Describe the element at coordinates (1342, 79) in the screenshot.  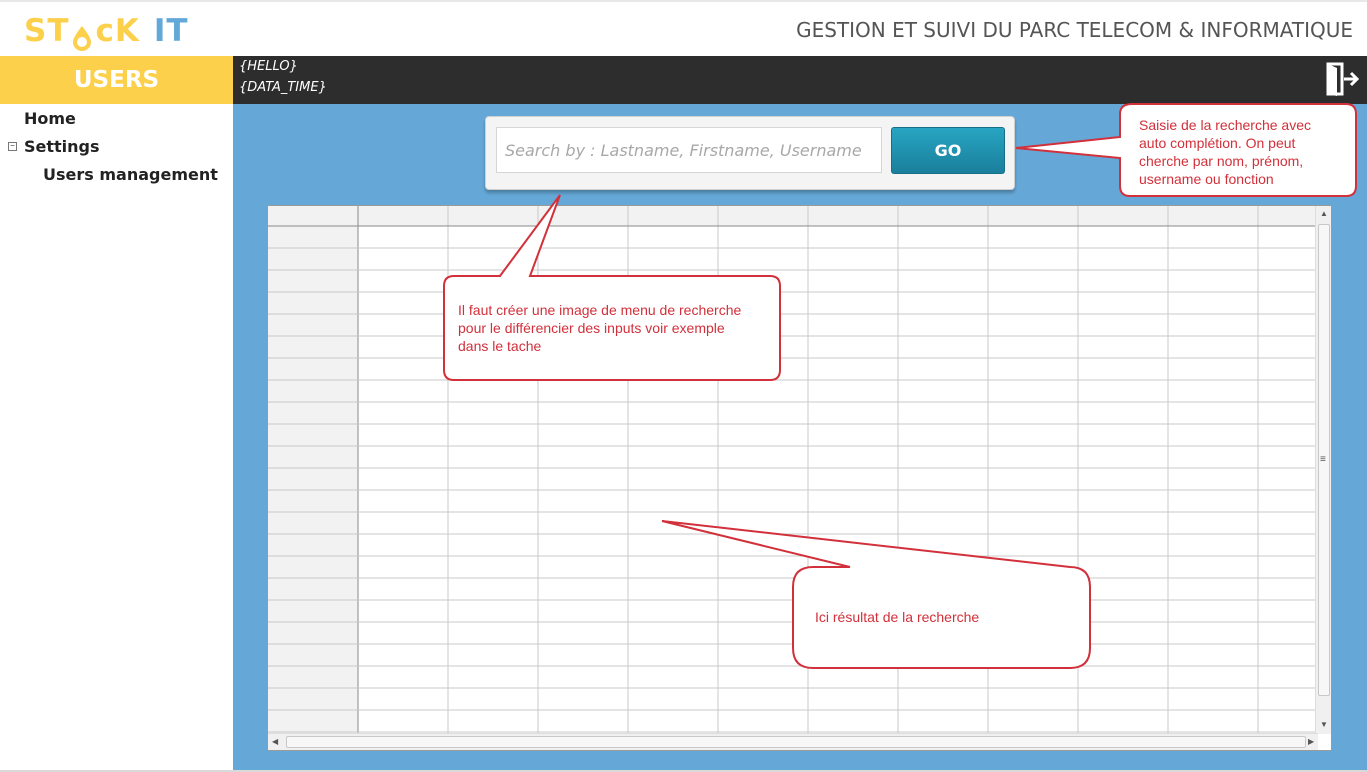
I see `logout-icon` at that location.